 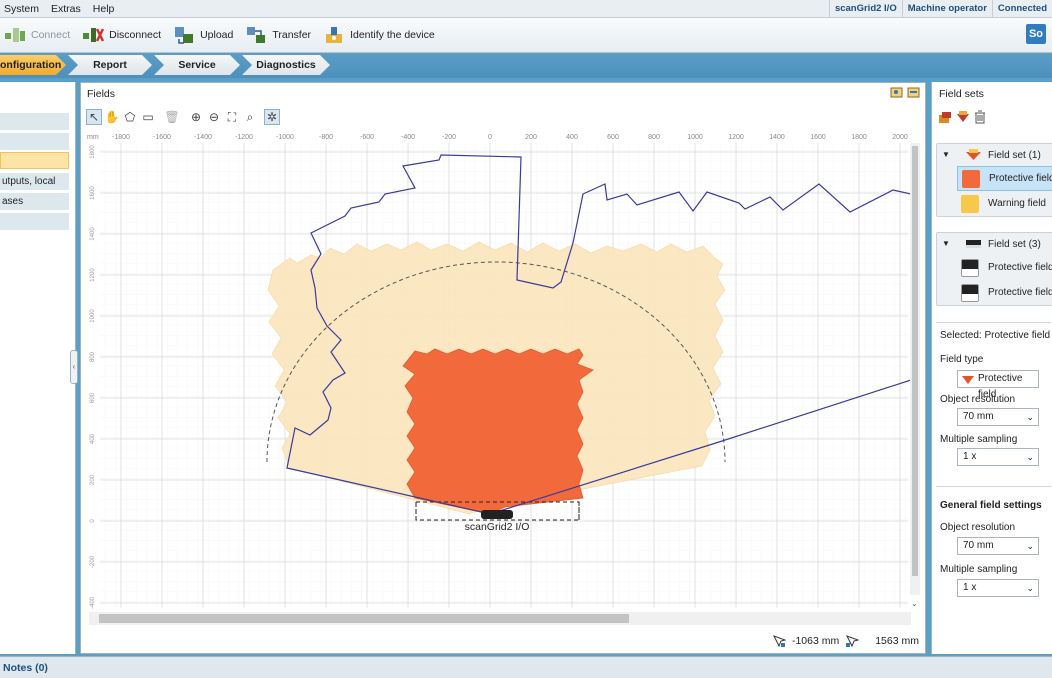 I want to click on y-coordinate-icon, so click(x=853, y=640).